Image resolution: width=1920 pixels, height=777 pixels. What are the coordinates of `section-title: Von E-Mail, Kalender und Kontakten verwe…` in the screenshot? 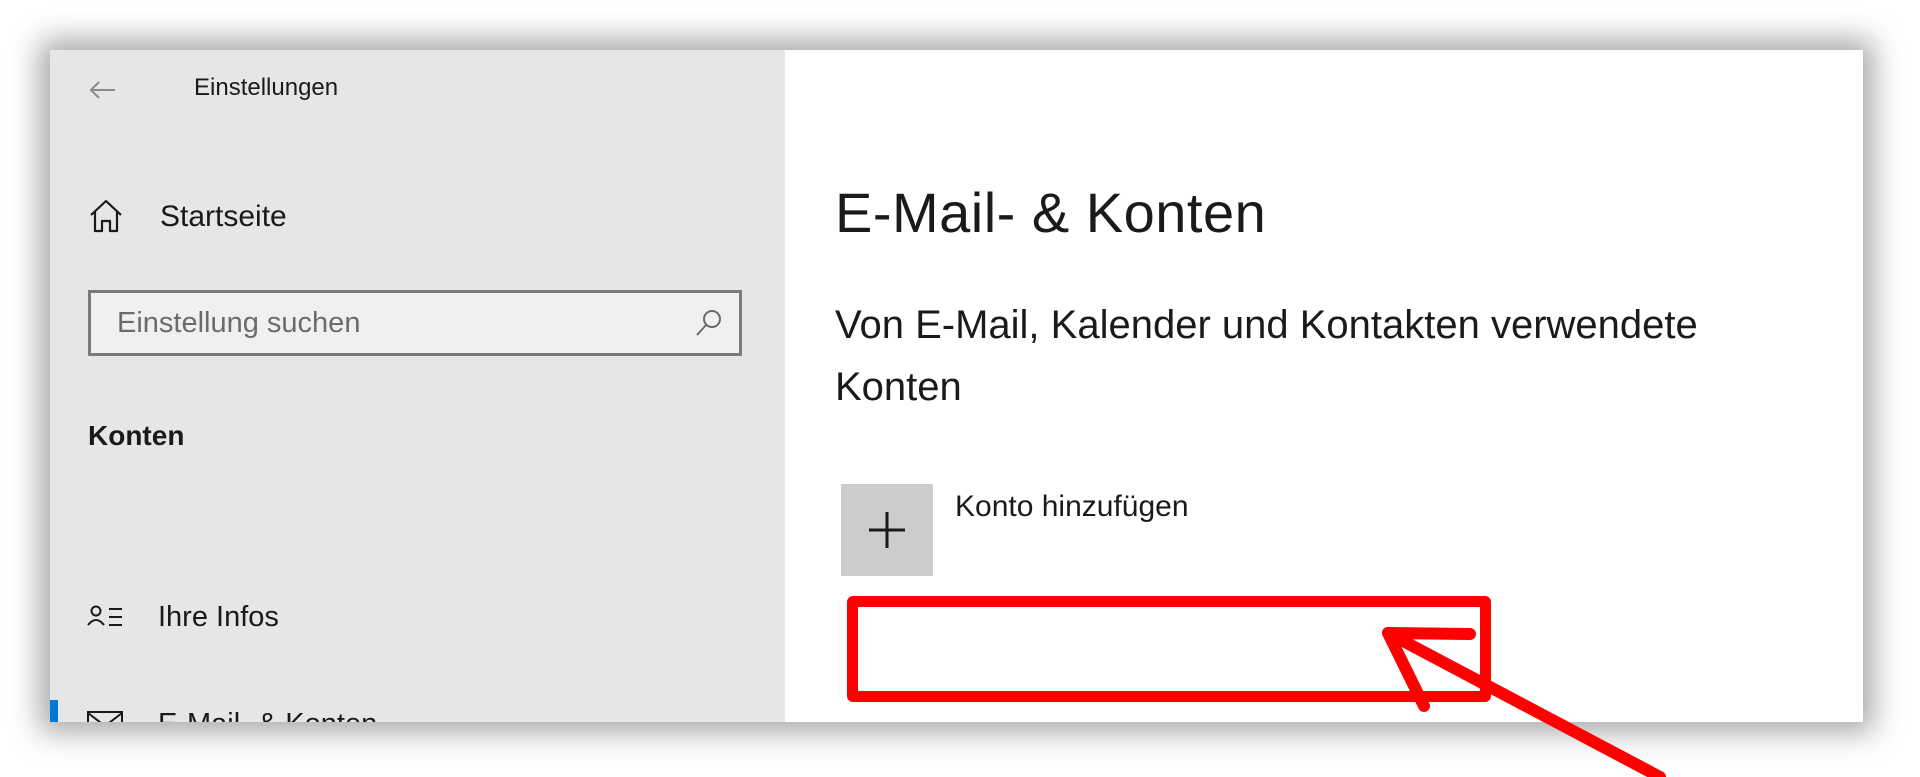 It's located at (1266, 356).